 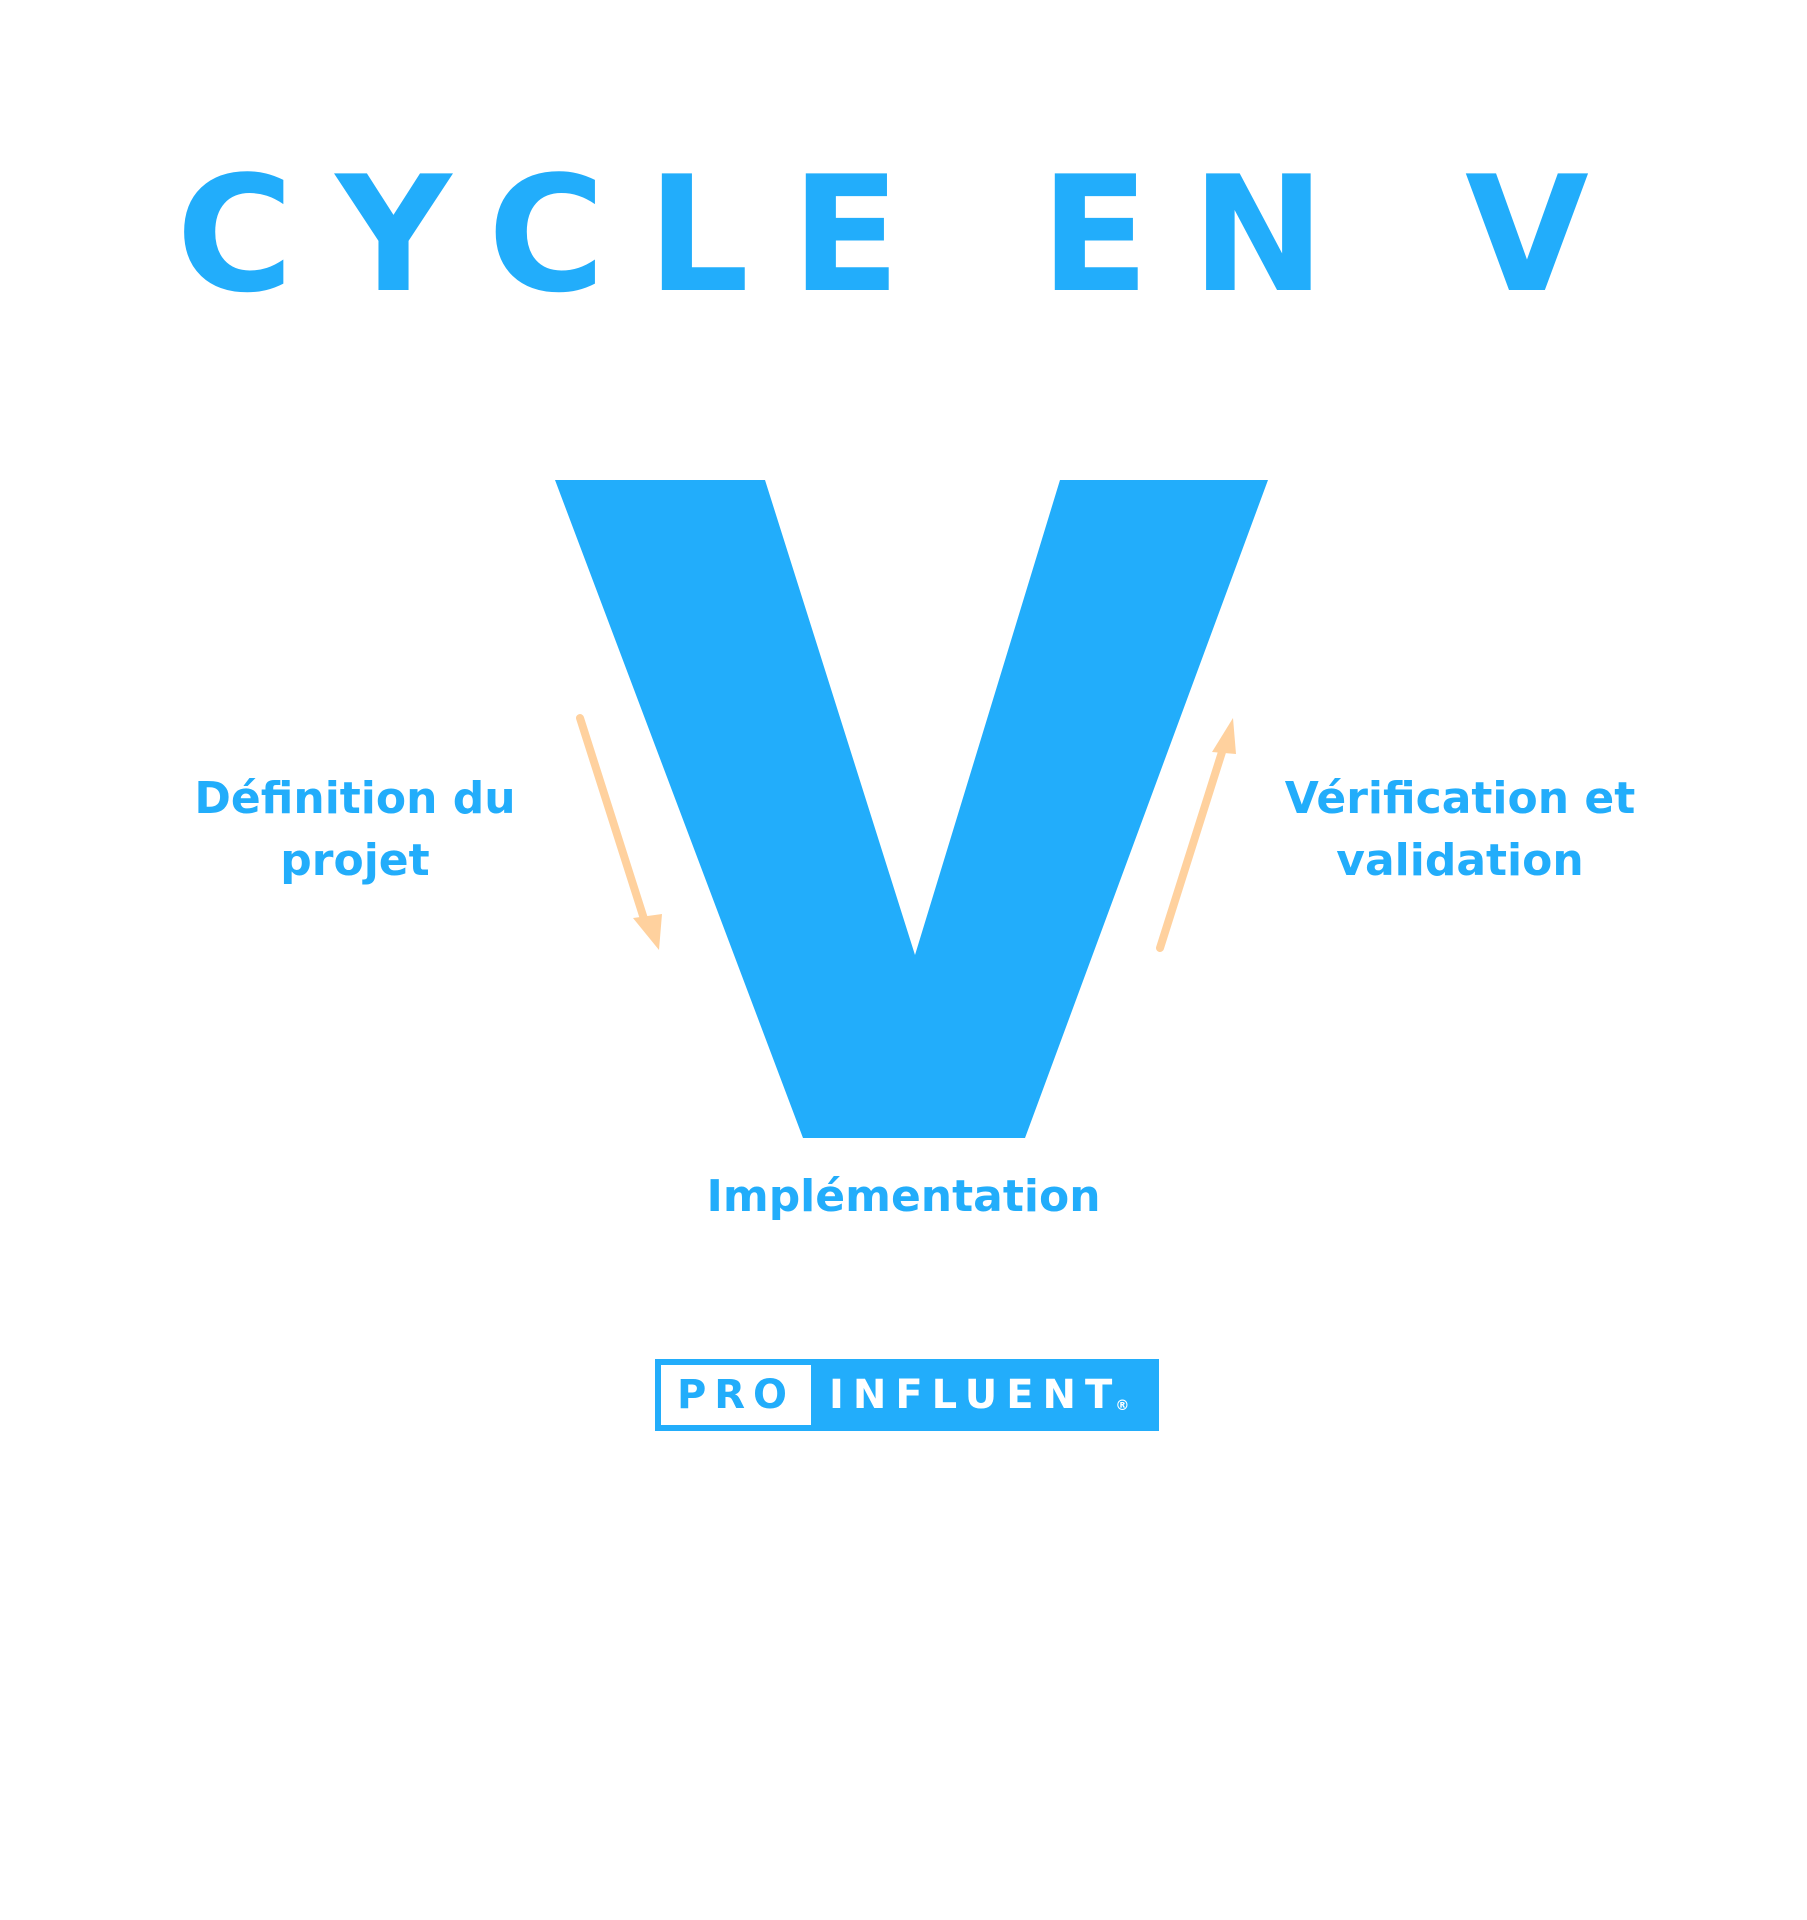 What do you see at coordinates (355, 798) in the screenshot?
I see `phase-label-line: Définition du` at bounding box center [355, 798].